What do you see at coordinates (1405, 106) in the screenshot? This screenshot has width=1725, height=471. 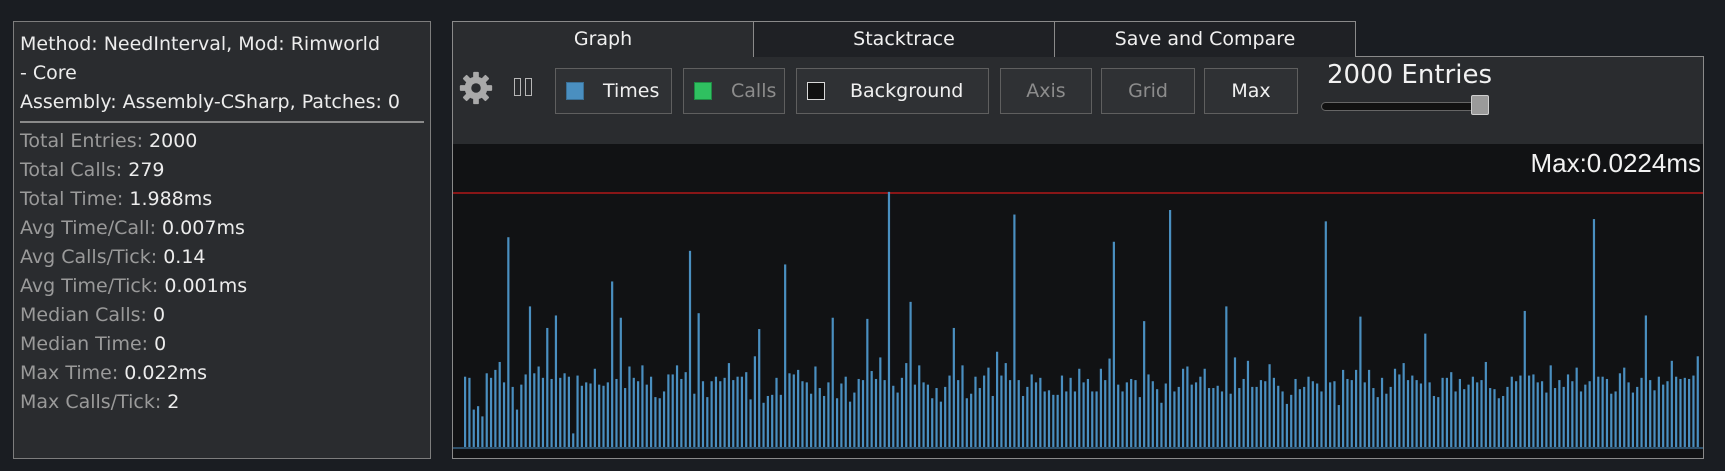 I see `entries-slider-track` at bounding box center [1405, 106].